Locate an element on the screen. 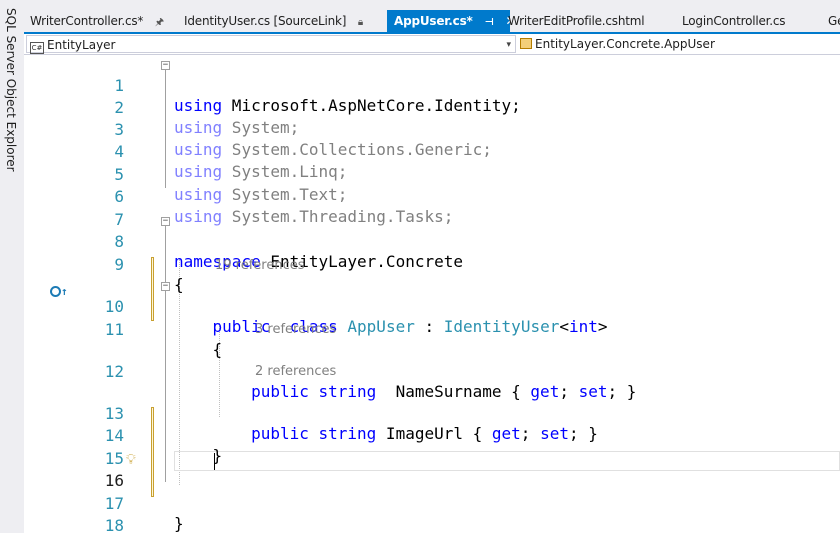 This screenshot has width=840, height=556. code-line-current: 16 is located at coordinates (432, 470).